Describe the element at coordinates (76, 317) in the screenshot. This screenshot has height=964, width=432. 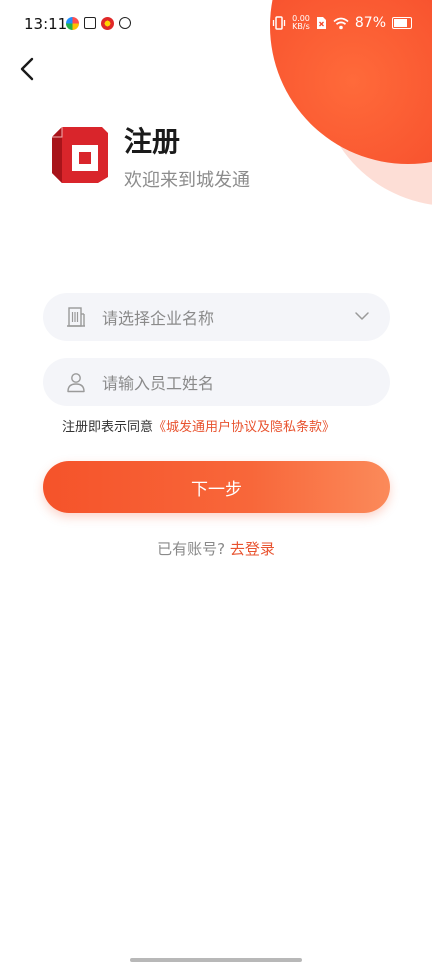
I see `building-icon` at that location.